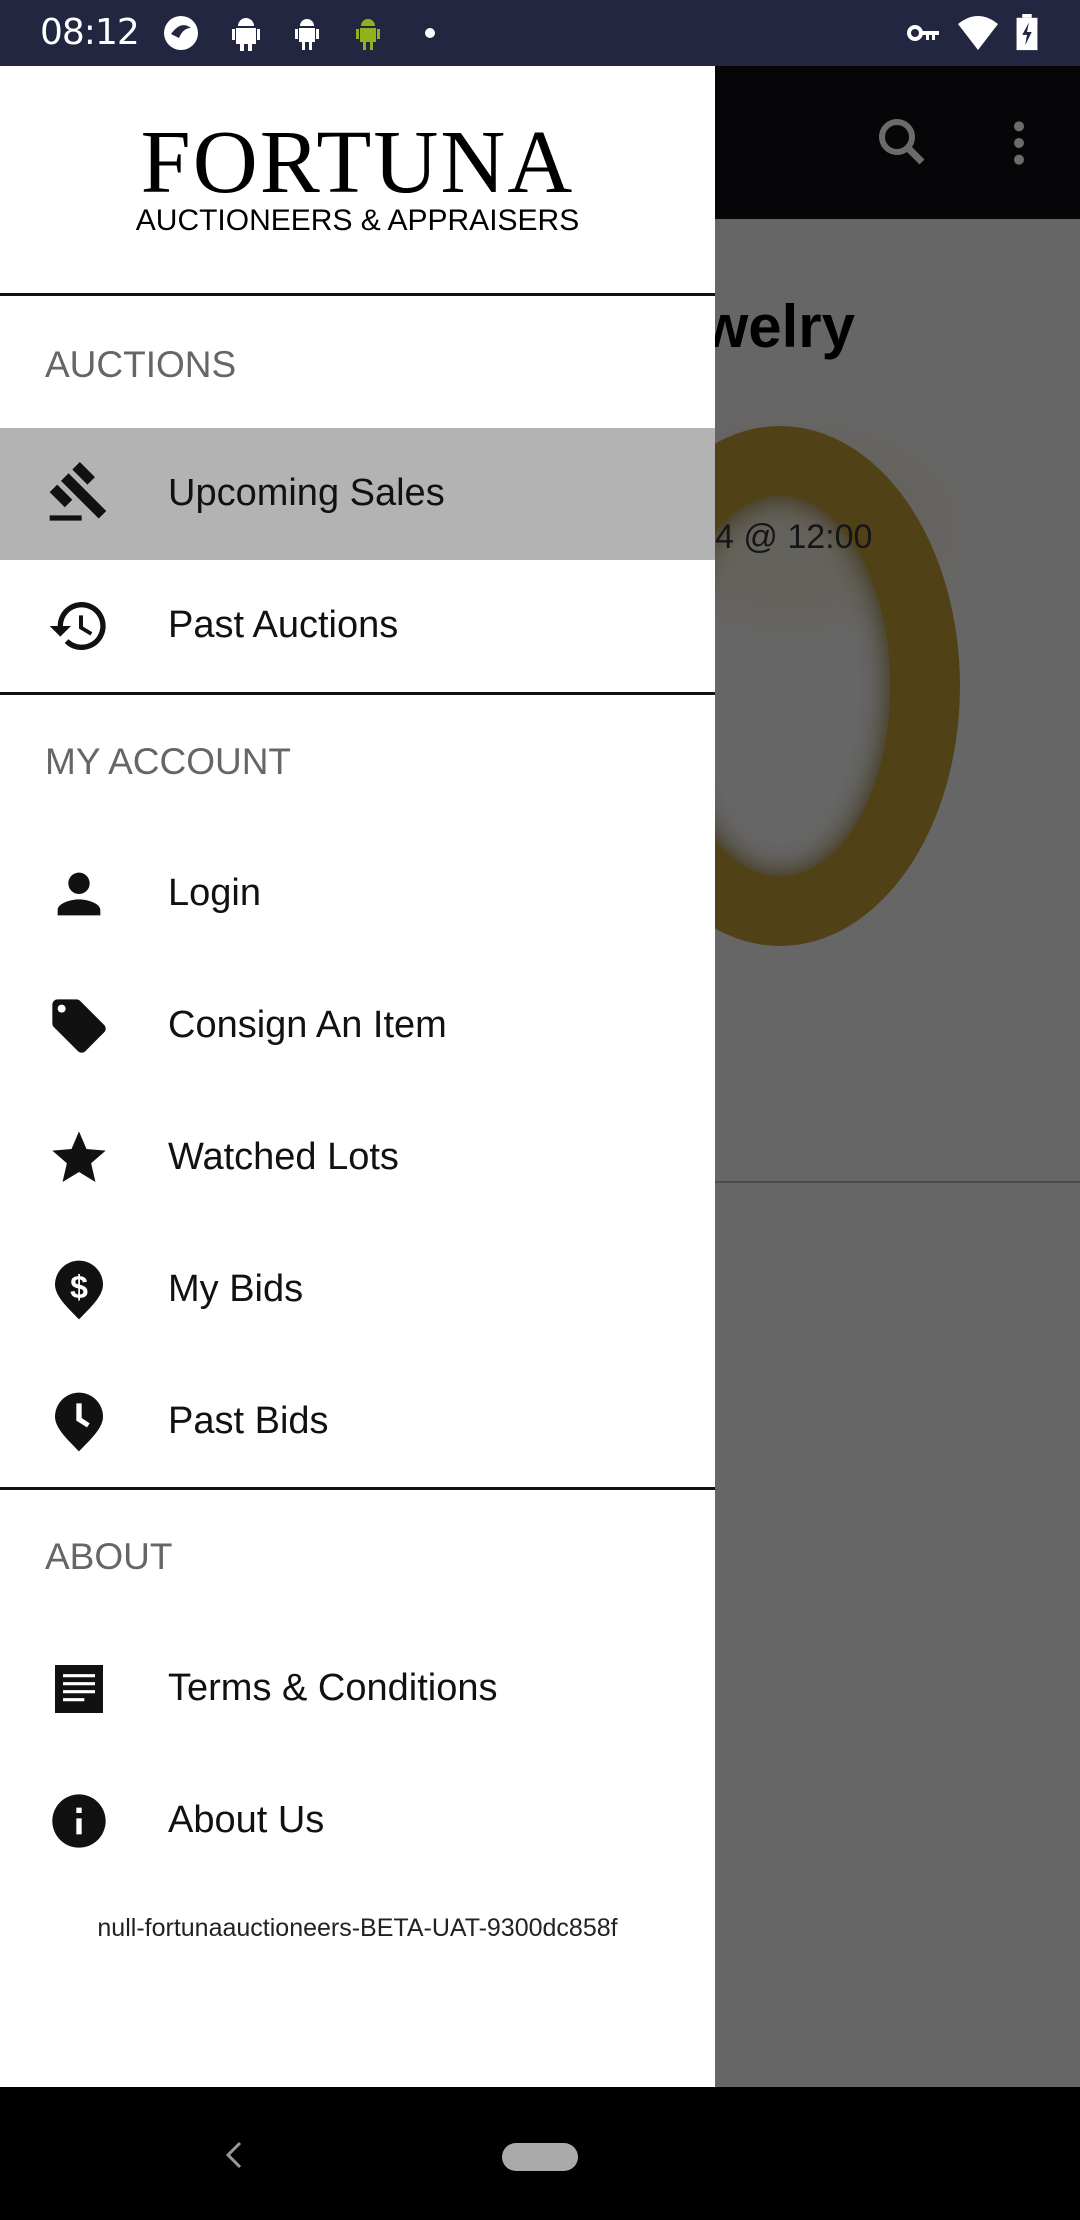 This screenshot has height=2220, width=1080. What do you see at coordinates (430, 33) in the screenshot?
I see `dot-icon` at bounding box center [430, 33].